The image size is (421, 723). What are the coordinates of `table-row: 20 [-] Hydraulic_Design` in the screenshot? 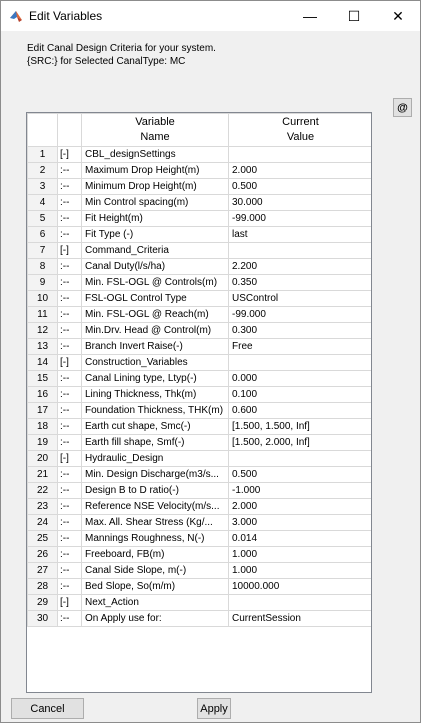 It's located at (199, 458).